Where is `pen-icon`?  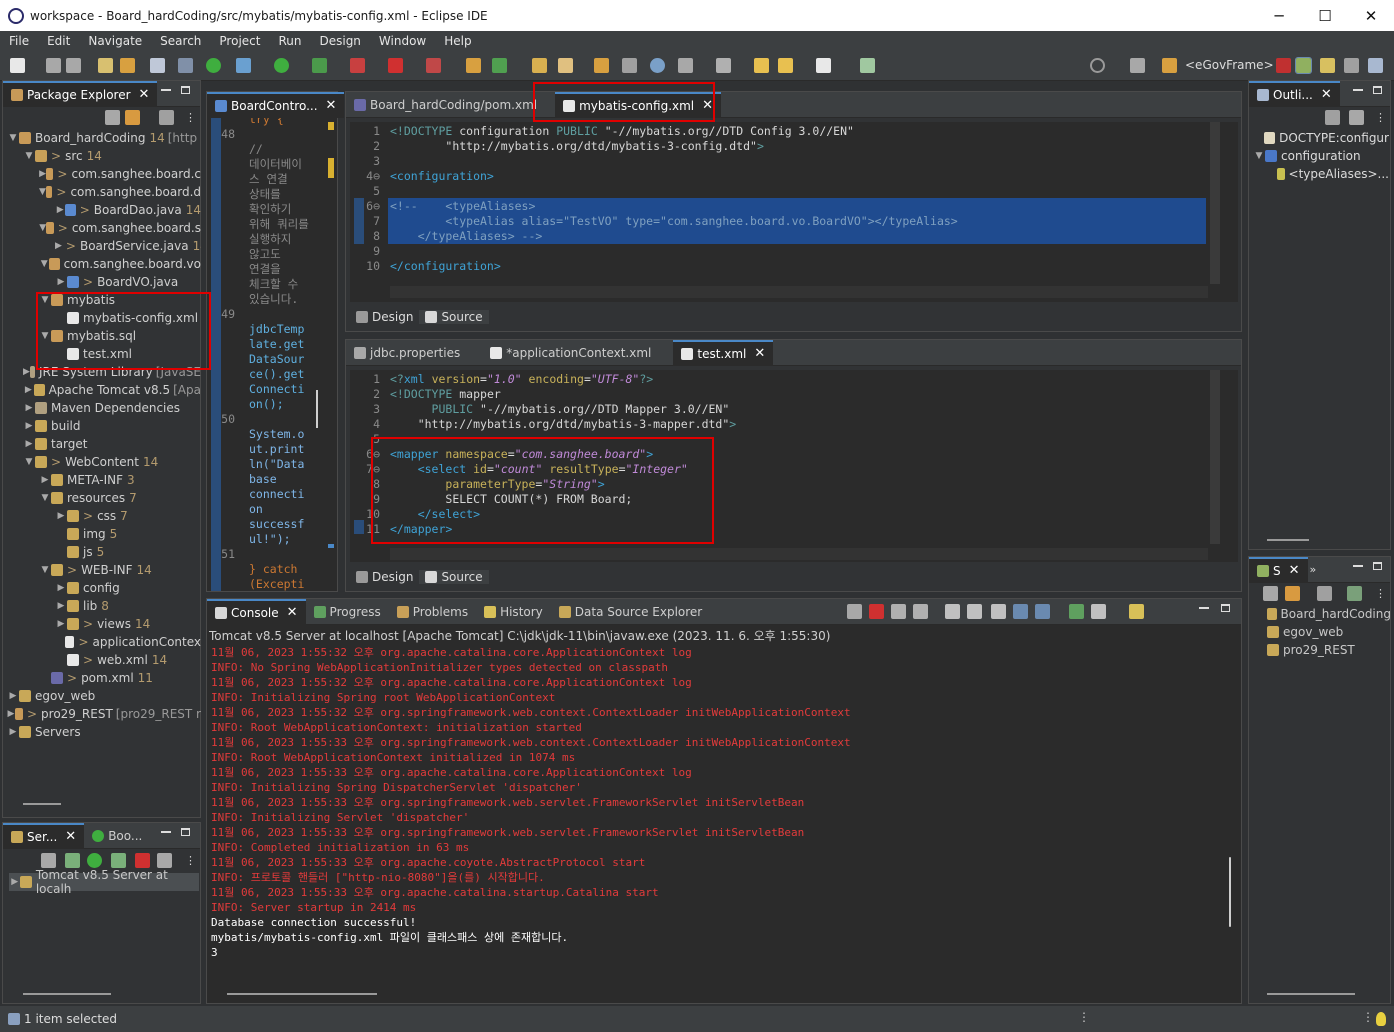 pen-icon is located at coordinates (565, 65).